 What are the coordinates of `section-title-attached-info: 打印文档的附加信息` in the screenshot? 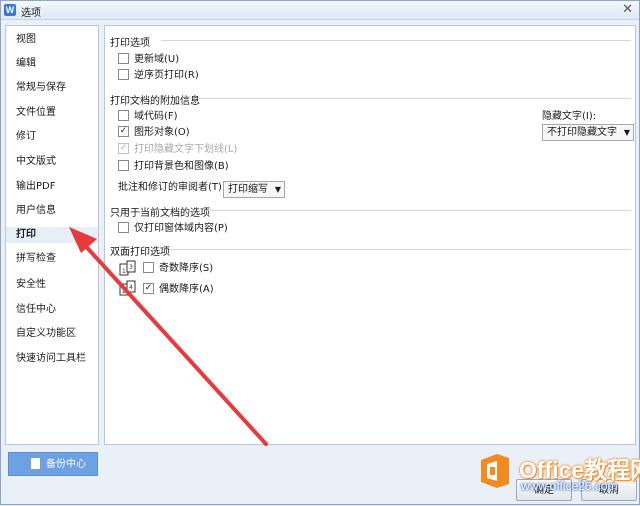 It's located at (155, 101).